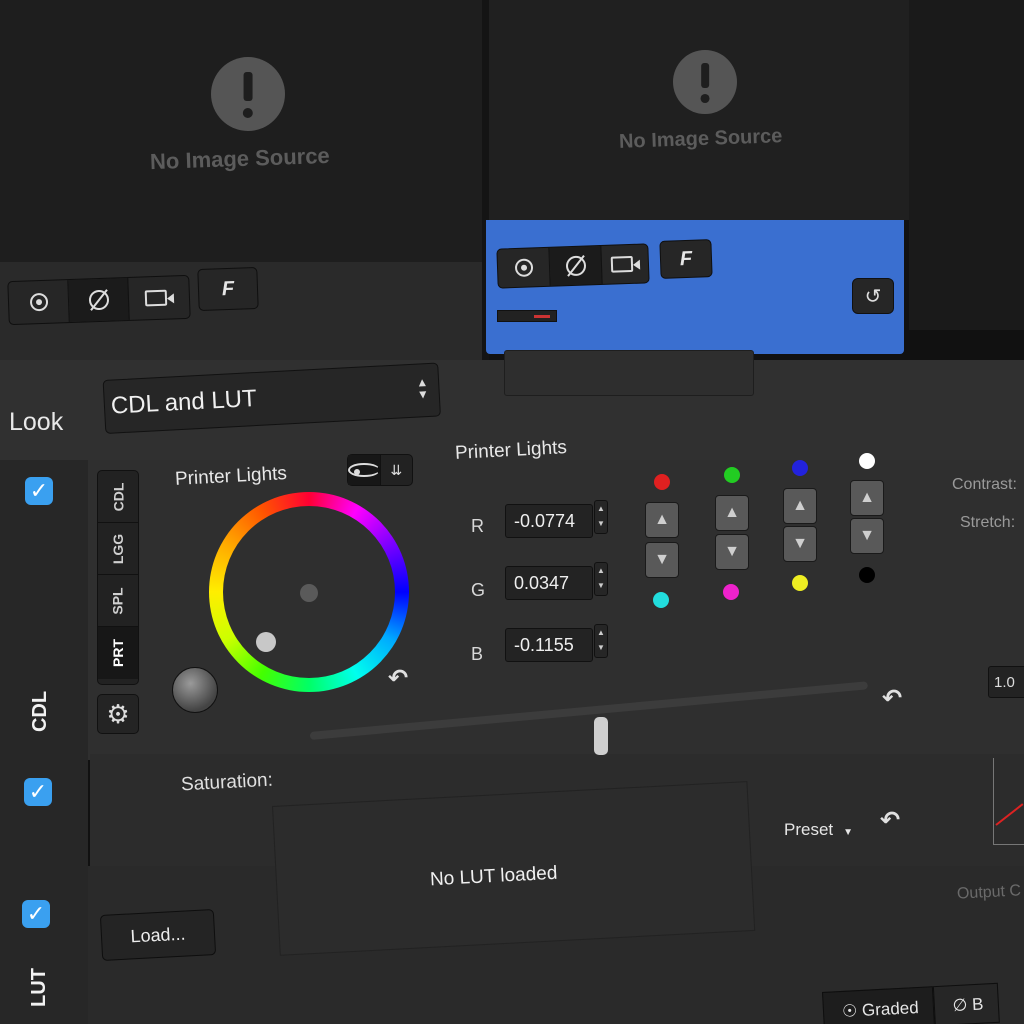  What do you see at coordinates (731, 592) in the screenshot?
I see `magenta-dot` at bounding box center [731, 592].